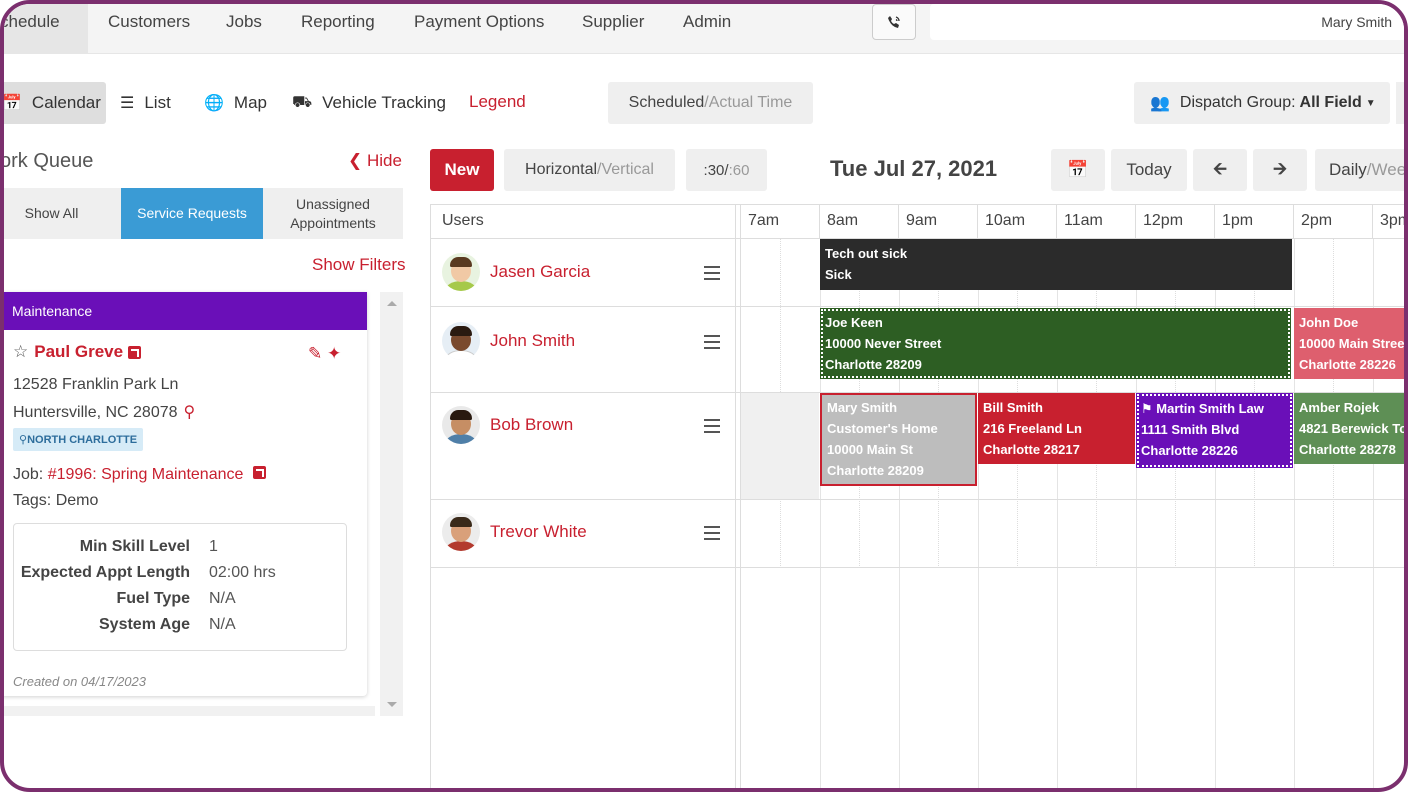 This screenshot has height=792, width=1408. Describe the element at coordinates (613, 22) in the screenshot. I see `tab-supplier: Supplier` at that location.